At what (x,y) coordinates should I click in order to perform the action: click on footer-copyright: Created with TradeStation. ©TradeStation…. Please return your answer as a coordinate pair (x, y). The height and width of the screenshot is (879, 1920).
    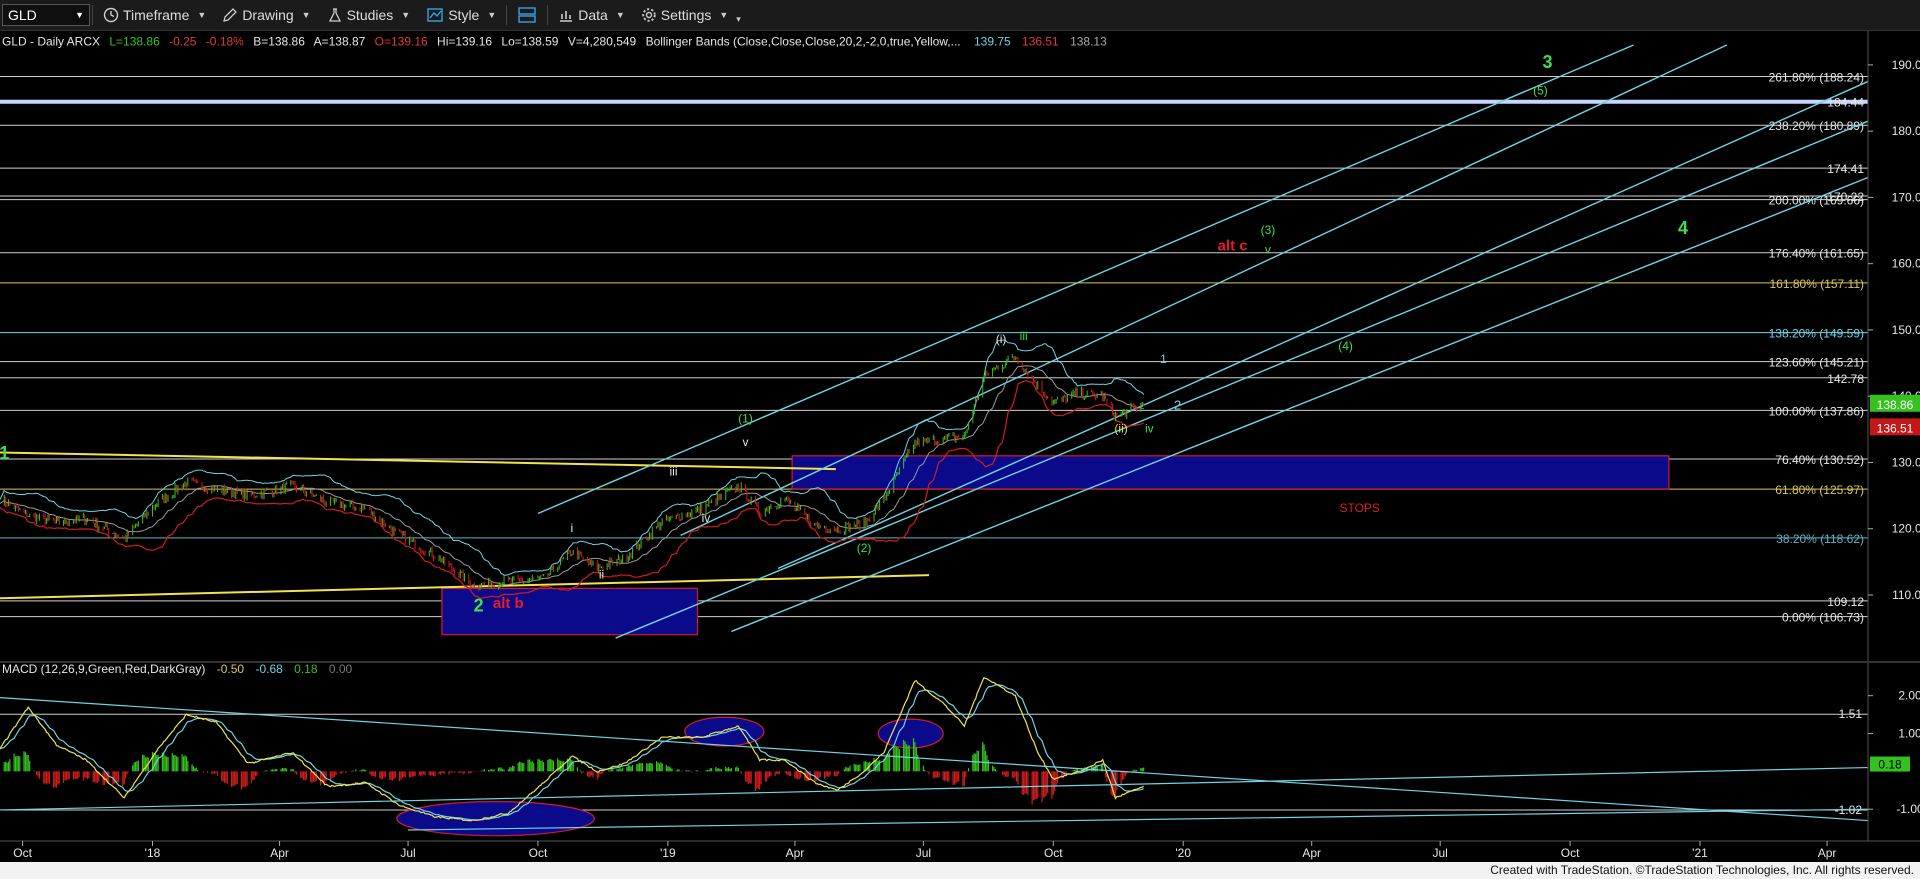
    Looking at the image, I should click on (960, 870).